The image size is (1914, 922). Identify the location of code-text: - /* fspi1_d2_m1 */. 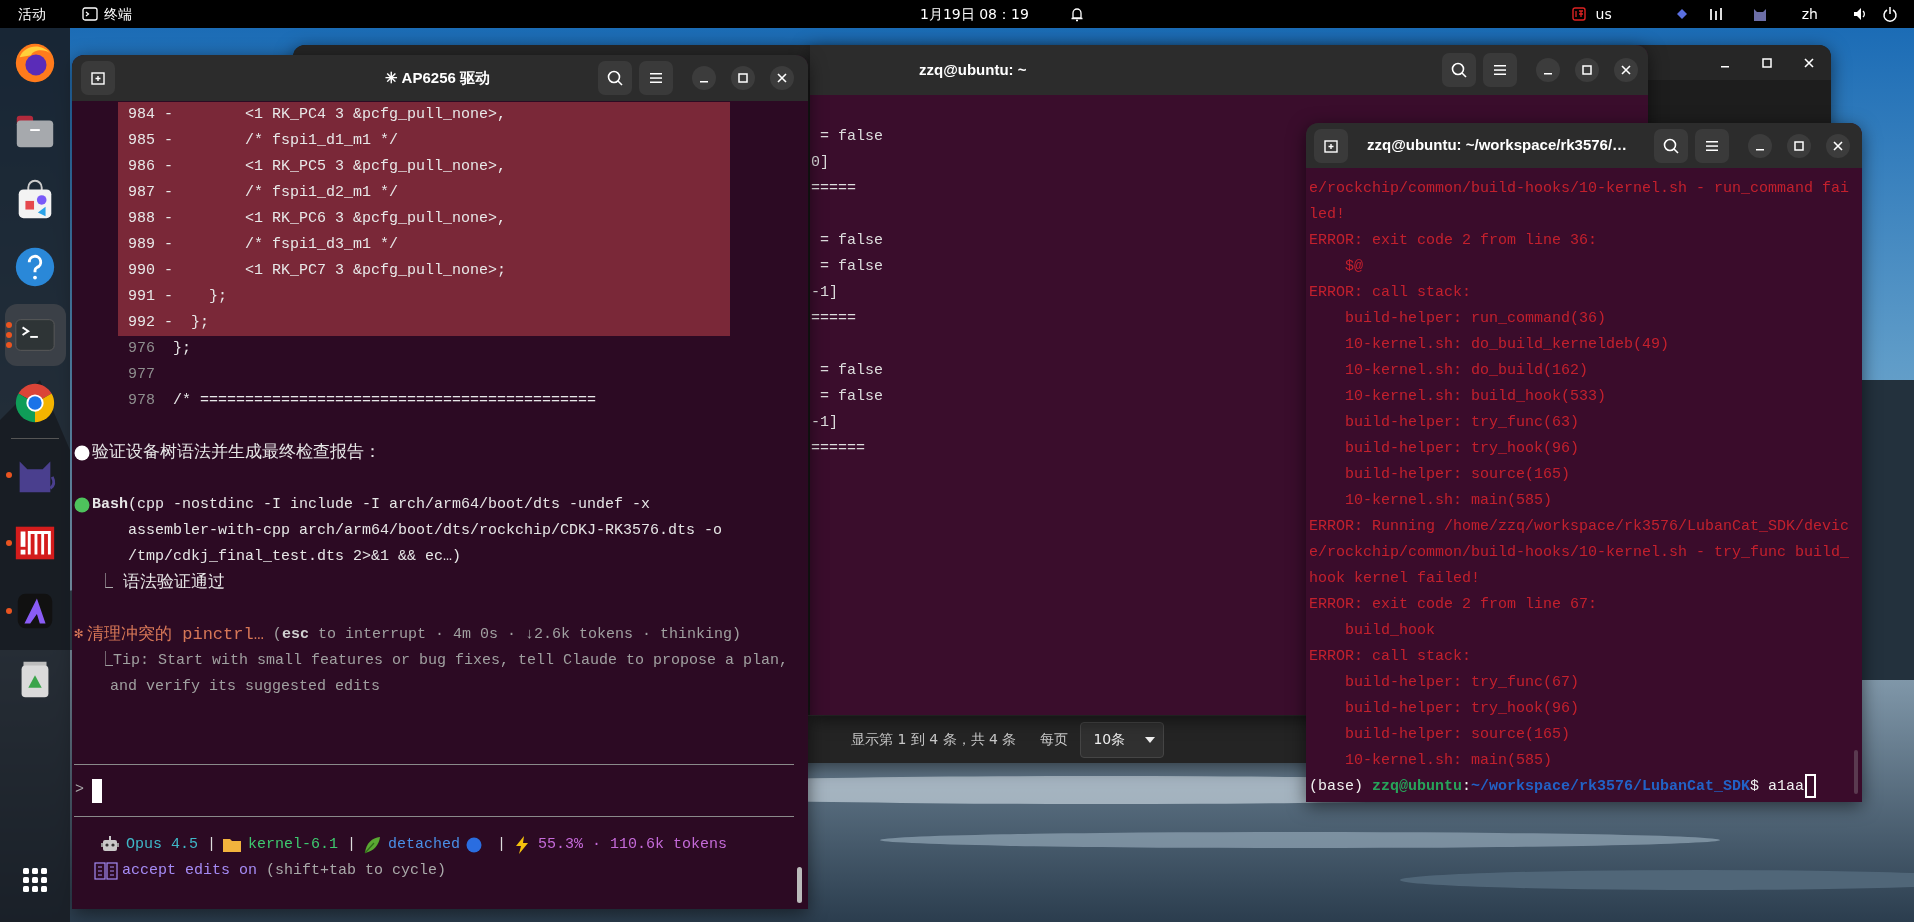
(281, 192).